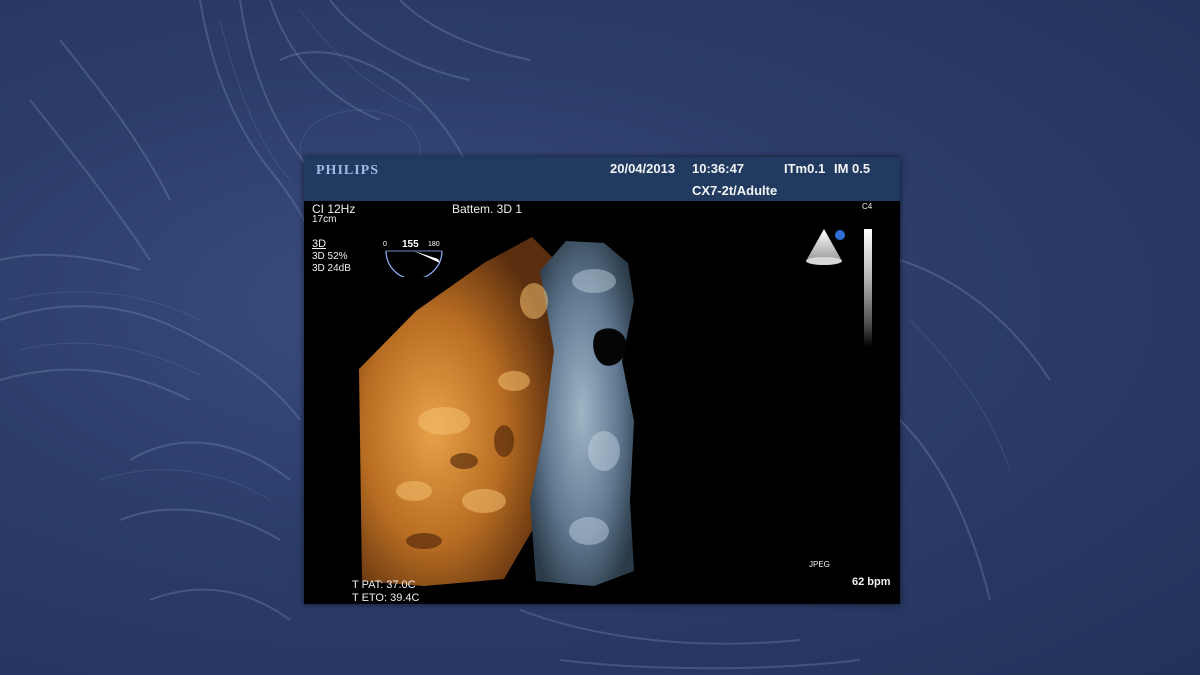 The height and width of the screenshot is (675, 1200). Describe the element at coordinates (384, 585) in the screenshot. I see `patient-temperature: T PAT: 37.0C` at that location.